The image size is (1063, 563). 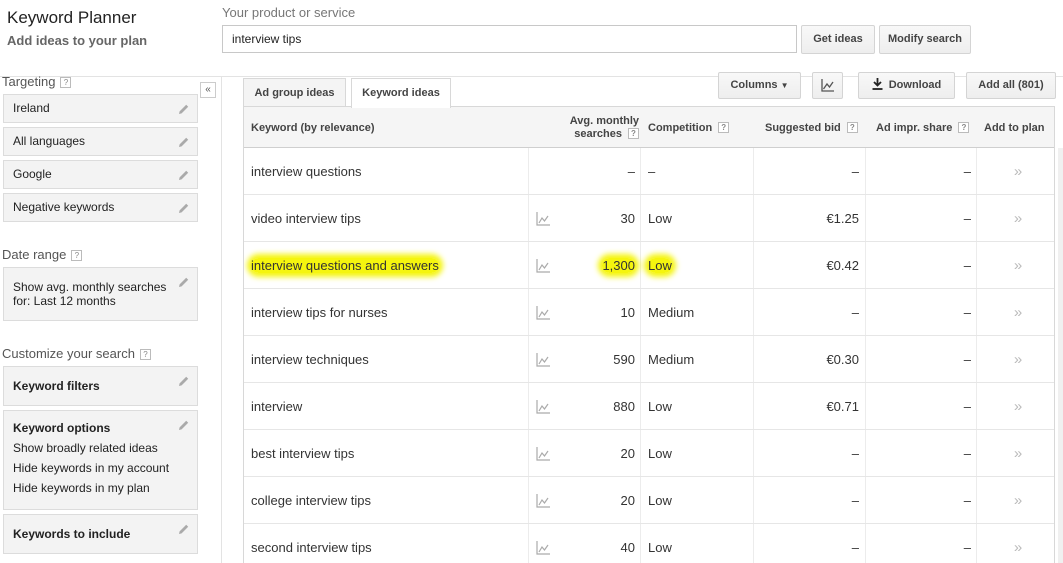 What do you see at coordinates (649, 218) in the screenshot?
I see `table-row: video interview tips 30 Low €1.25 –»` at bounding box center [649, 218].